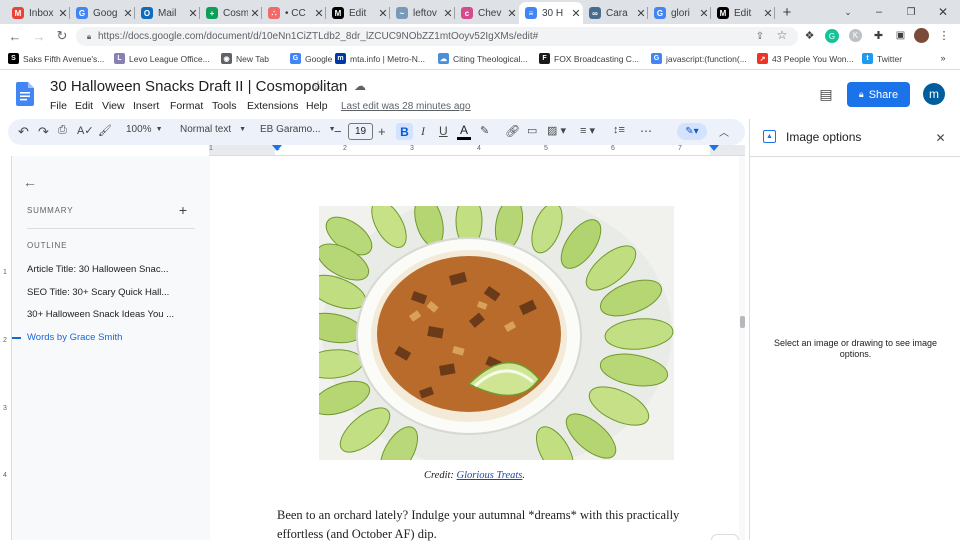 The width and height of the screenshot is (960, 544). Describe the element at coordinates (43, 132) in the screenshot. I see `redo-icon: ↷` at that location.